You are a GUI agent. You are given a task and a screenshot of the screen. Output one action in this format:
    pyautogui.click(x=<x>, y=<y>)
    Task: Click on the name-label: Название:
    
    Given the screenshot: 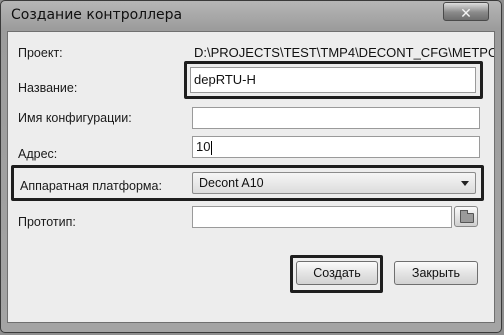 What is the action you would take?
    pyautogui.click(x=48, y=88)
    